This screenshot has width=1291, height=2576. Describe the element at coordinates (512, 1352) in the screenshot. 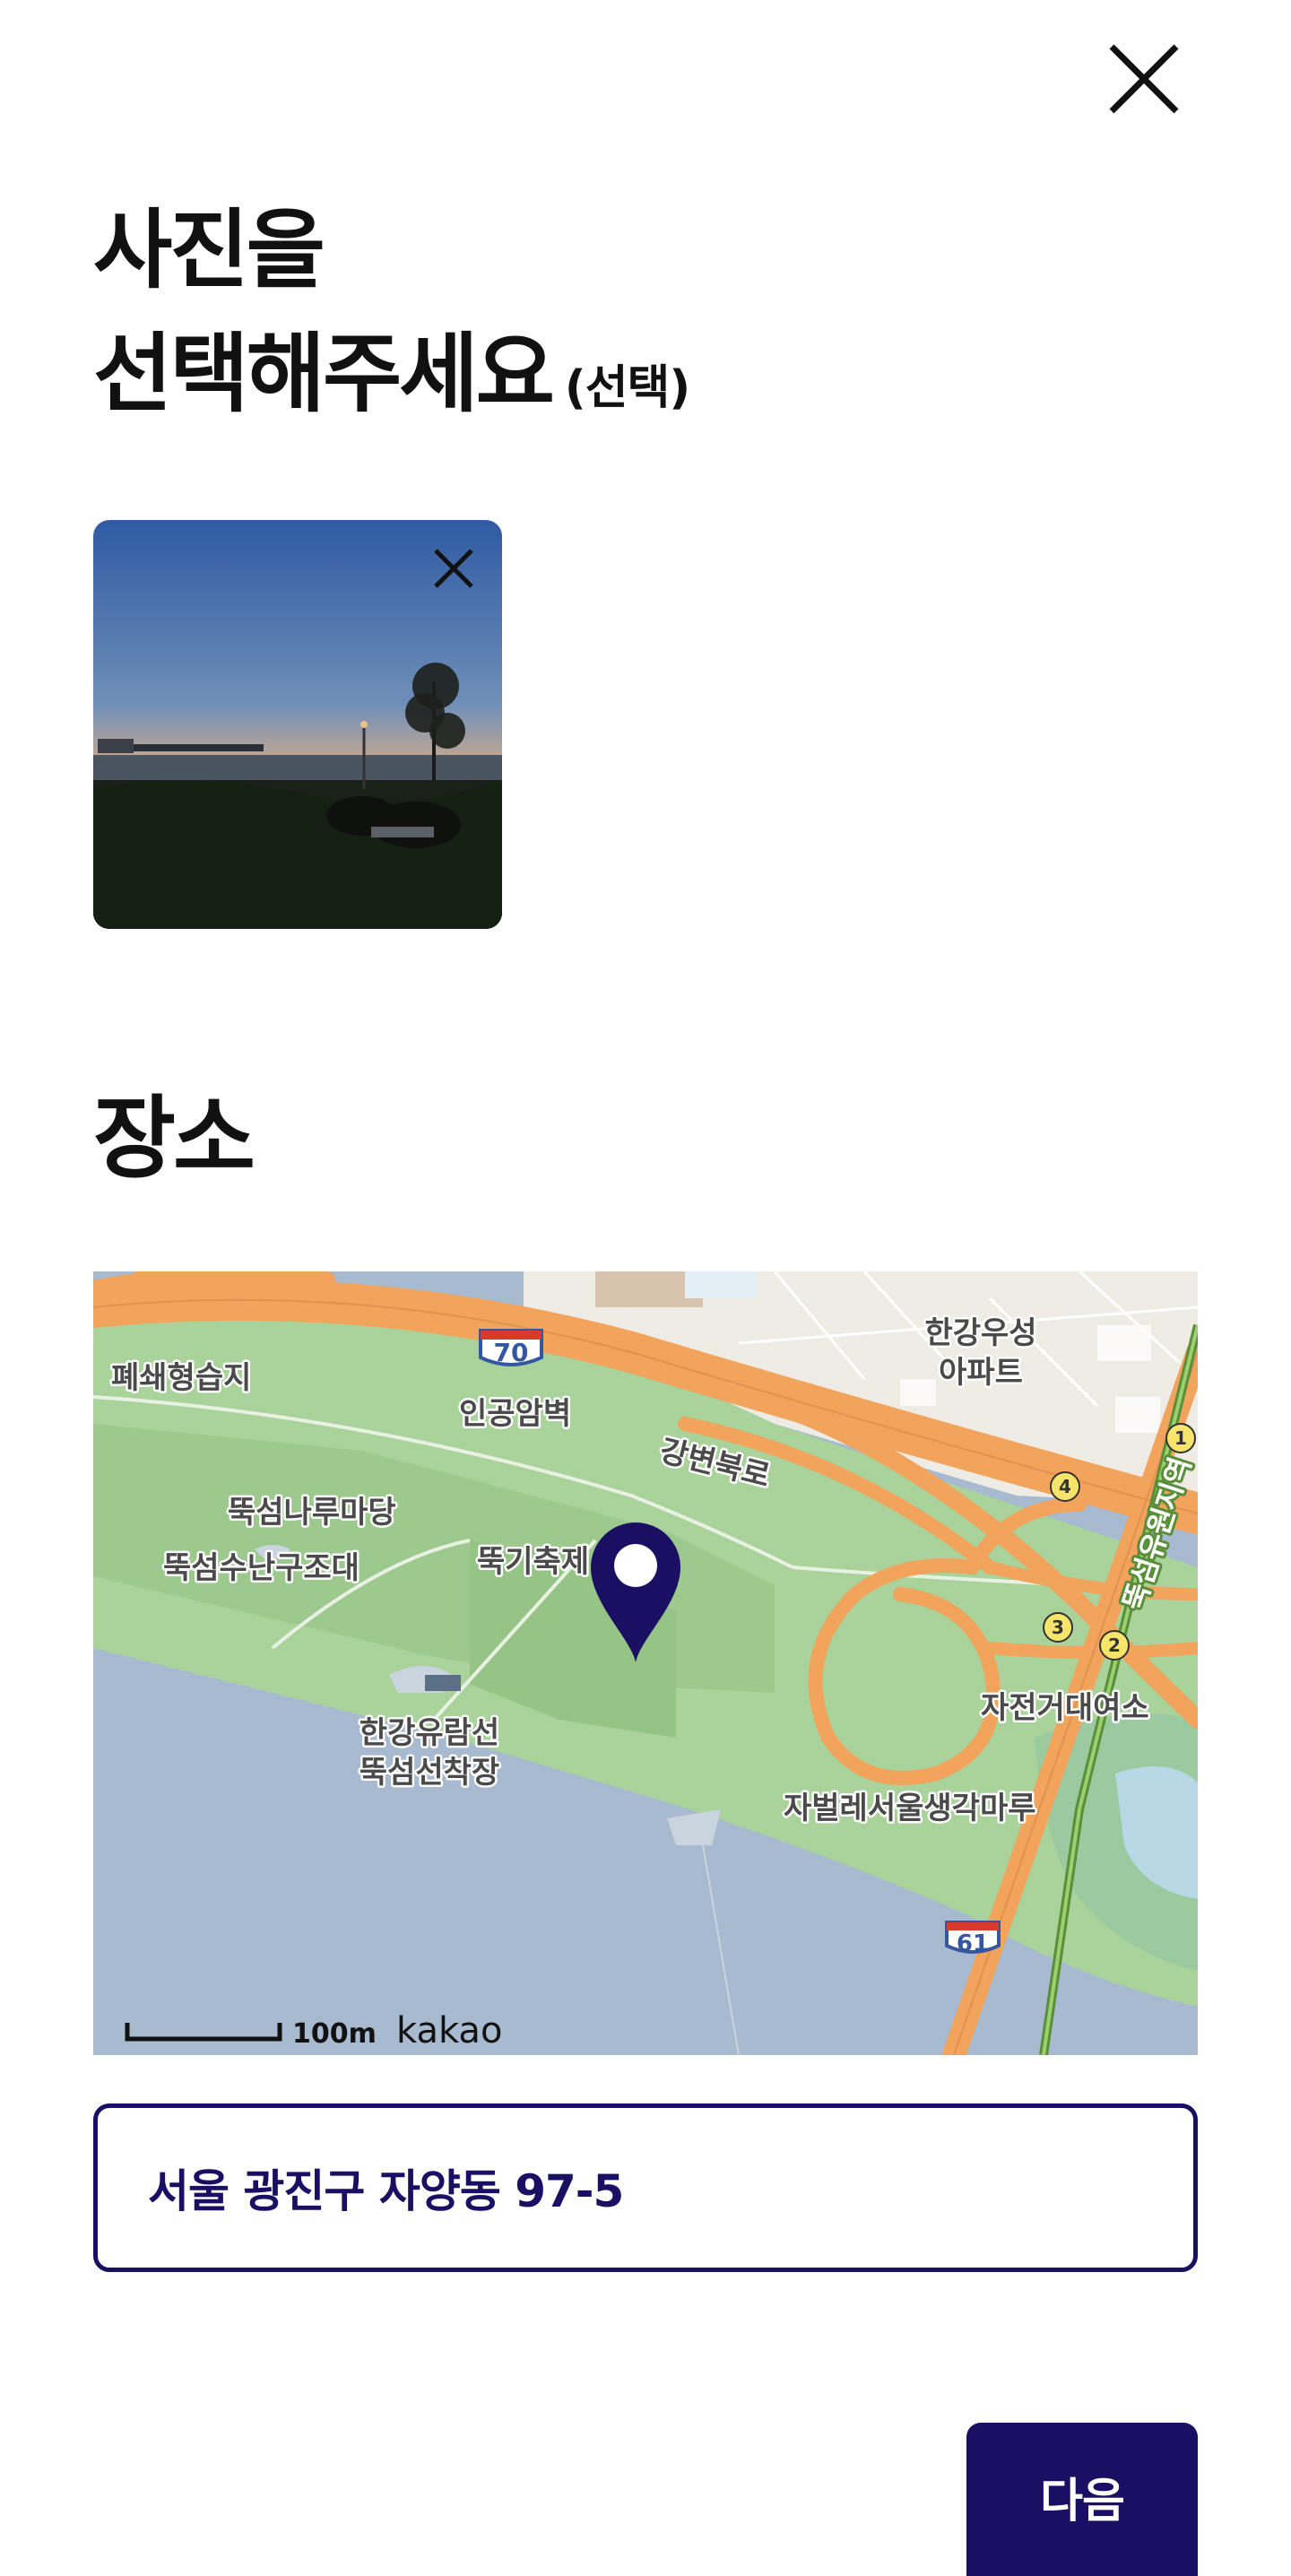

I see `route-70-label: 70` at that location.